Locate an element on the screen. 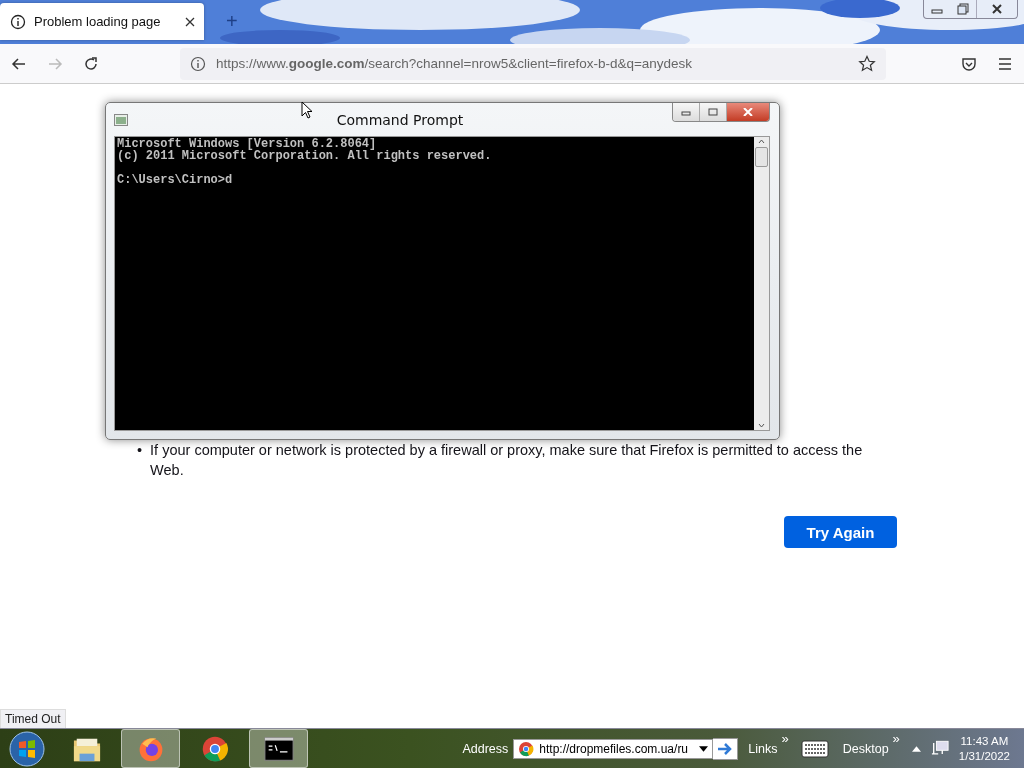 This screenshot has width=1024, height=768. bullet-text: If your computer or network is protected by a firewall or proxy, make sure that Firefox is permitted to access the Web. is located at coordinates (507, 460).